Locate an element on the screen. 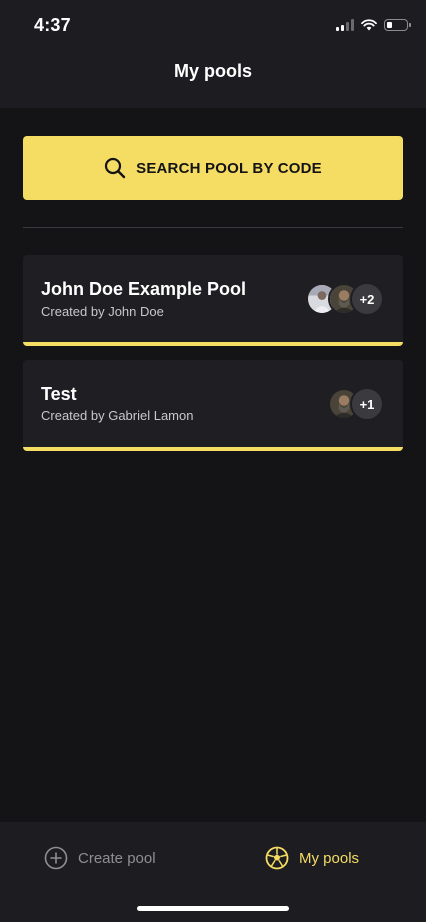 The width and height of the screenshot is (426, 922). header-bar: 4:37 My pools is located at coordinates (213, 54).